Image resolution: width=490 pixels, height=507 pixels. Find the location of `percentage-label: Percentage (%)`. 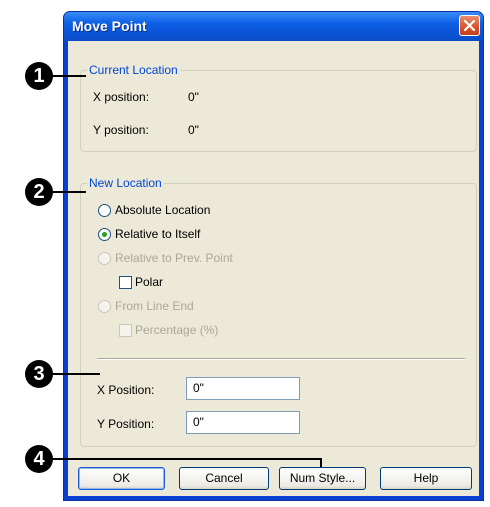

percentage-label: Percentage (%) is located at coordinates (177, 330).